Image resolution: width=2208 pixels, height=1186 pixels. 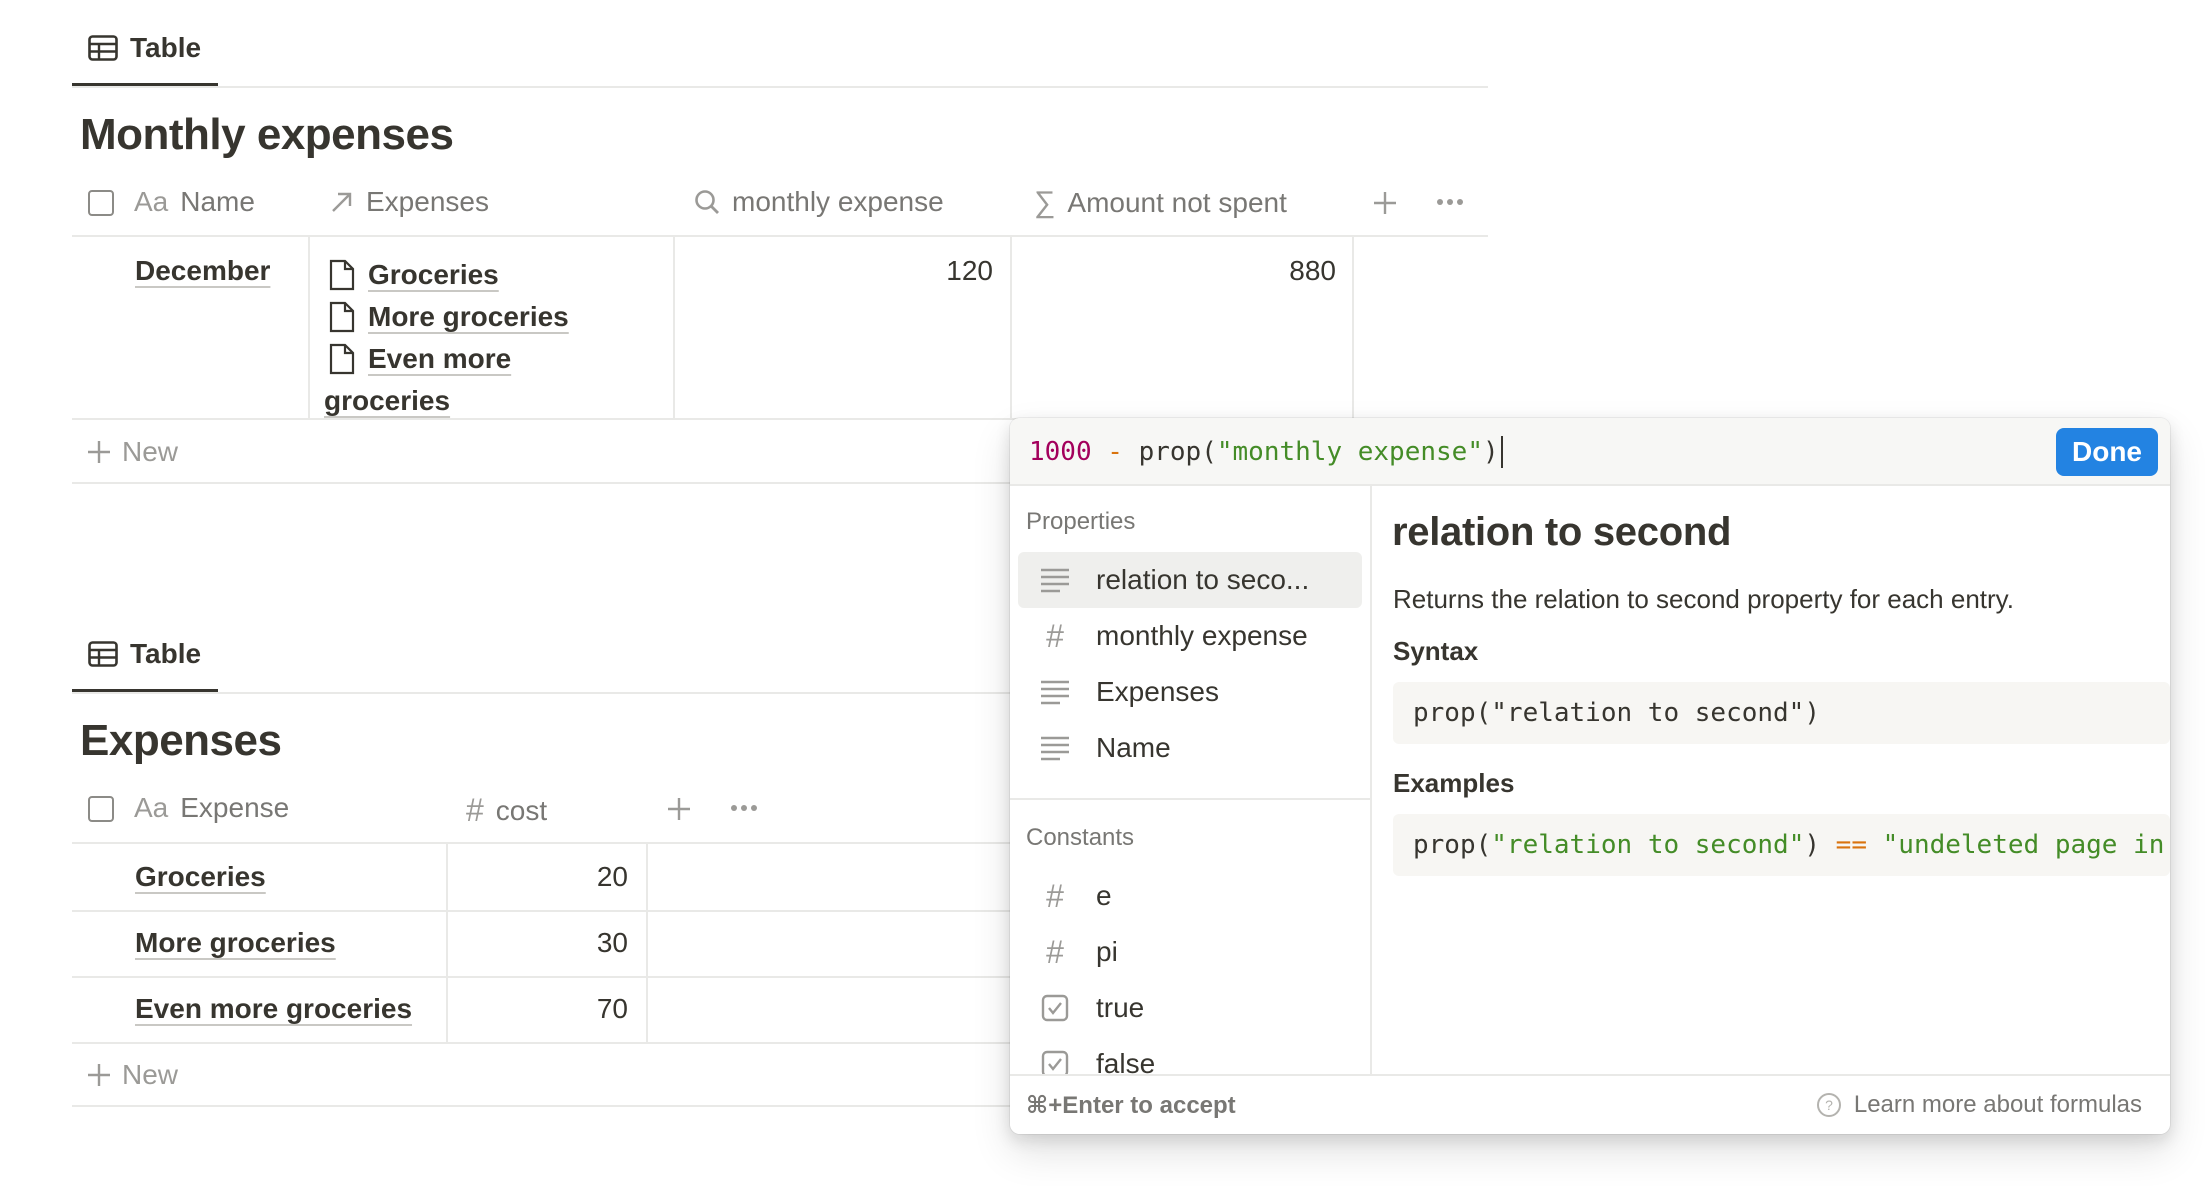 I want to click on properties-section-label: Properties, so click(x=1081, y=521).